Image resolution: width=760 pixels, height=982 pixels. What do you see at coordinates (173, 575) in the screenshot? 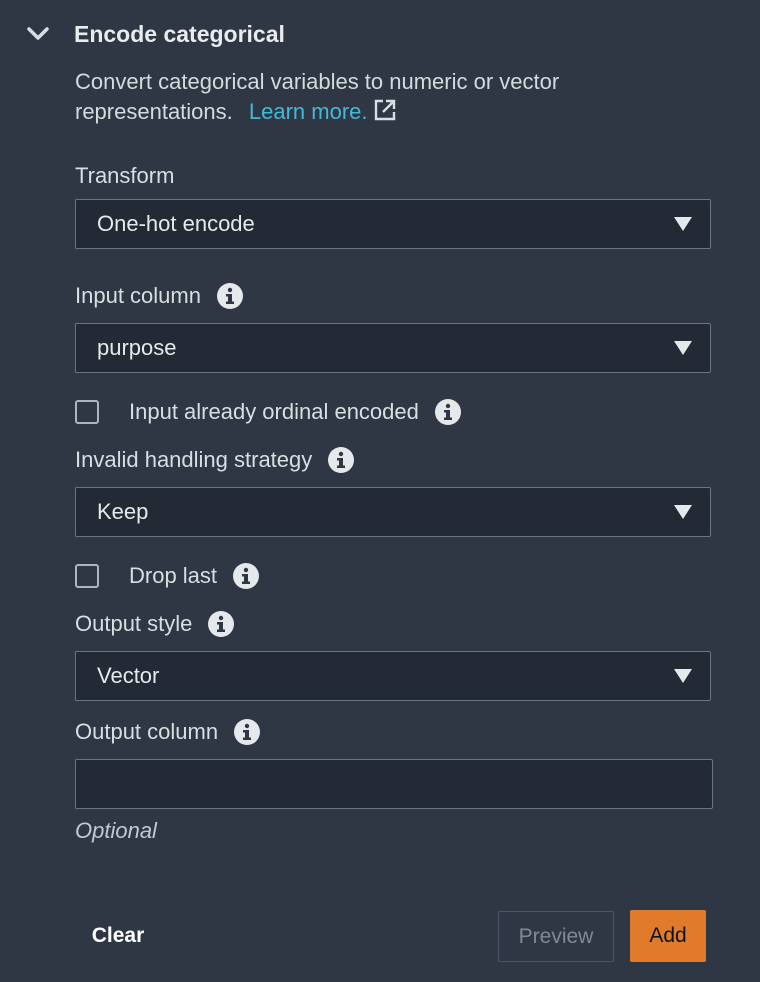
I see `drop-last-label: Drop last` at bounding box center [173, 575].